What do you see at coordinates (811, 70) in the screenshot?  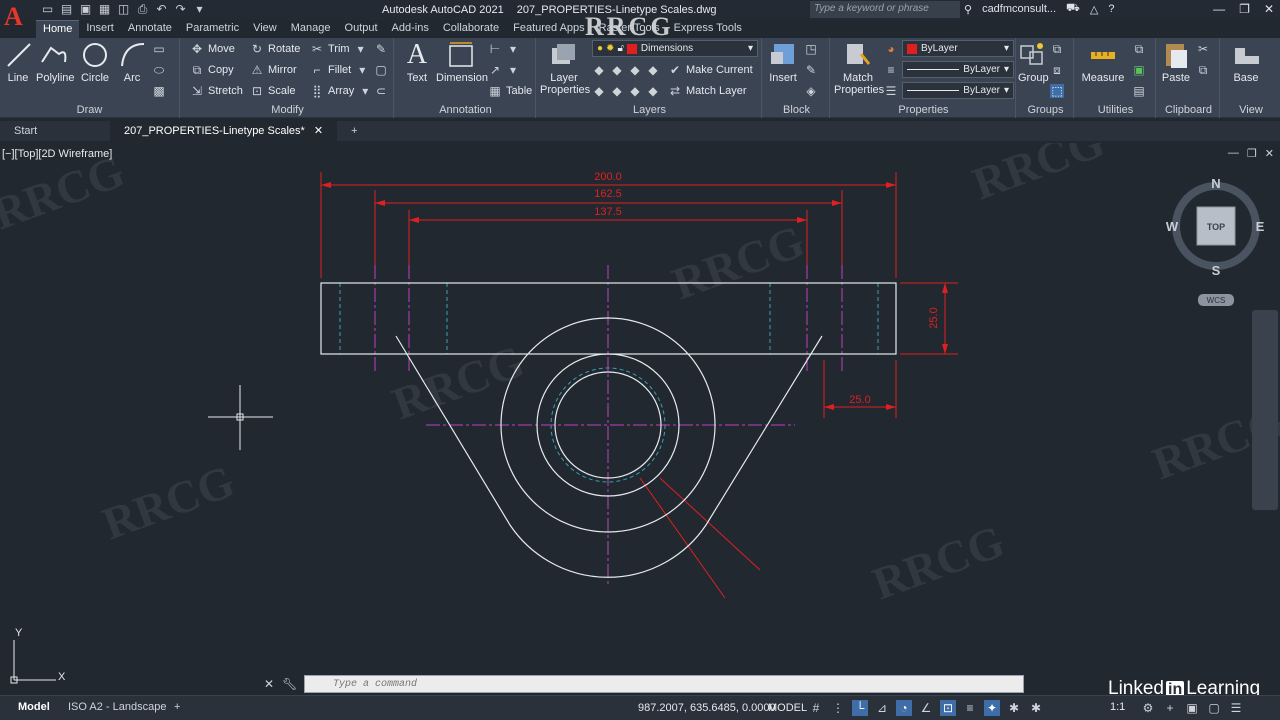 I see `edit-block-icon: ✎` at bounding box center [811, 70].